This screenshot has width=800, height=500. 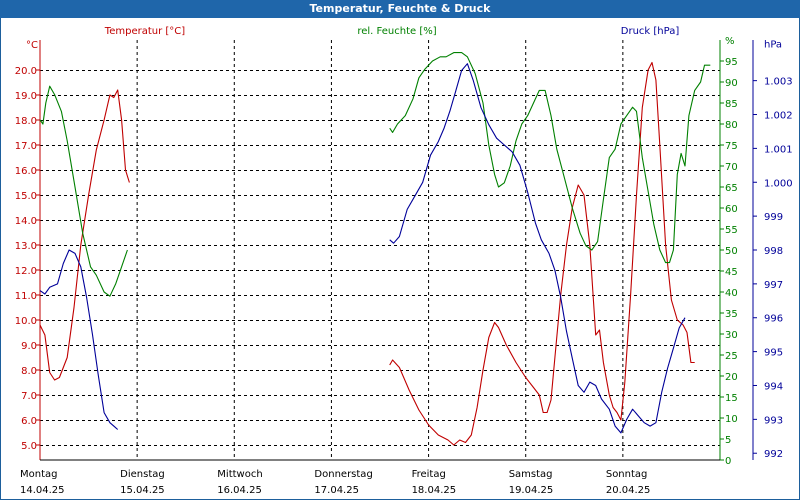 I want to click on middle-axis-tick-label: 30, so click(x=731, y=335).